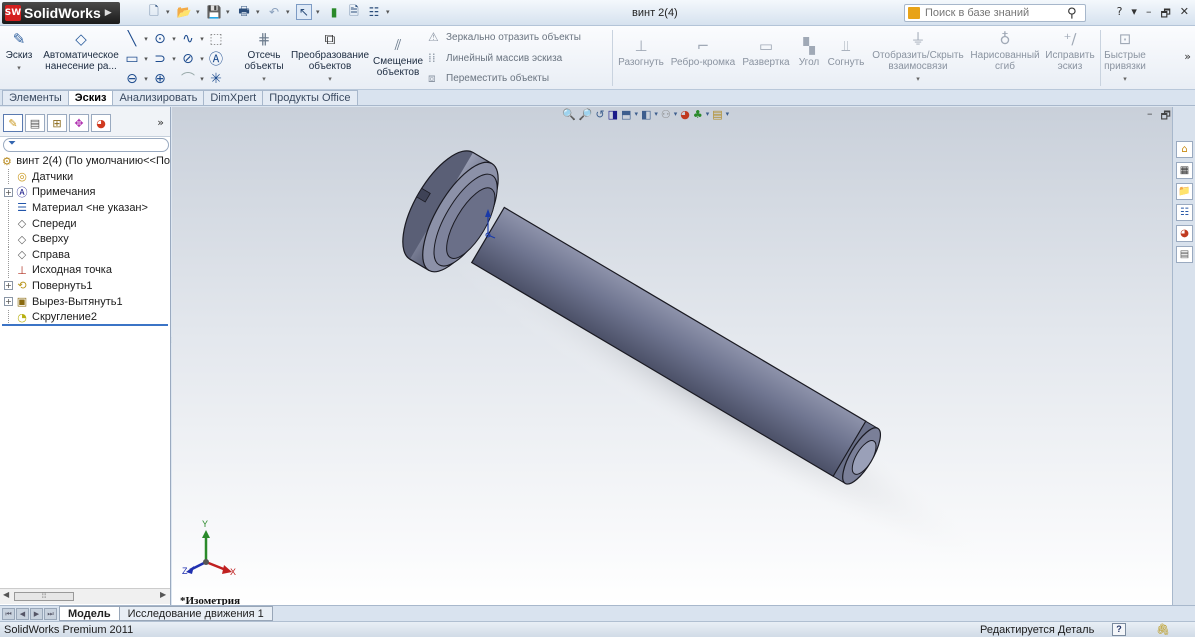 Image resolution: width=1195 pixels, height=637 pixels. What do you see at coordinates (274, 12) in the screenshot?
I see `undo-icon: ↶` at bounding box center [274, 12].